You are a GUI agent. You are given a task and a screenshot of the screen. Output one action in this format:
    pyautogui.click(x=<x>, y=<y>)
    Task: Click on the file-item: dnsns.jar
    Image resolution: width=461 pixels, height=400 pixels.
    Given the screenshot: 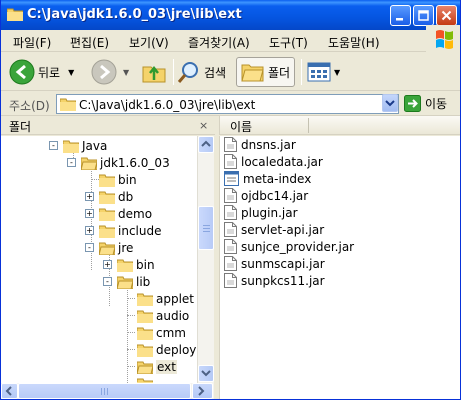 What is the action you would take?
    pyautogui.click(x=260, y=144)
    